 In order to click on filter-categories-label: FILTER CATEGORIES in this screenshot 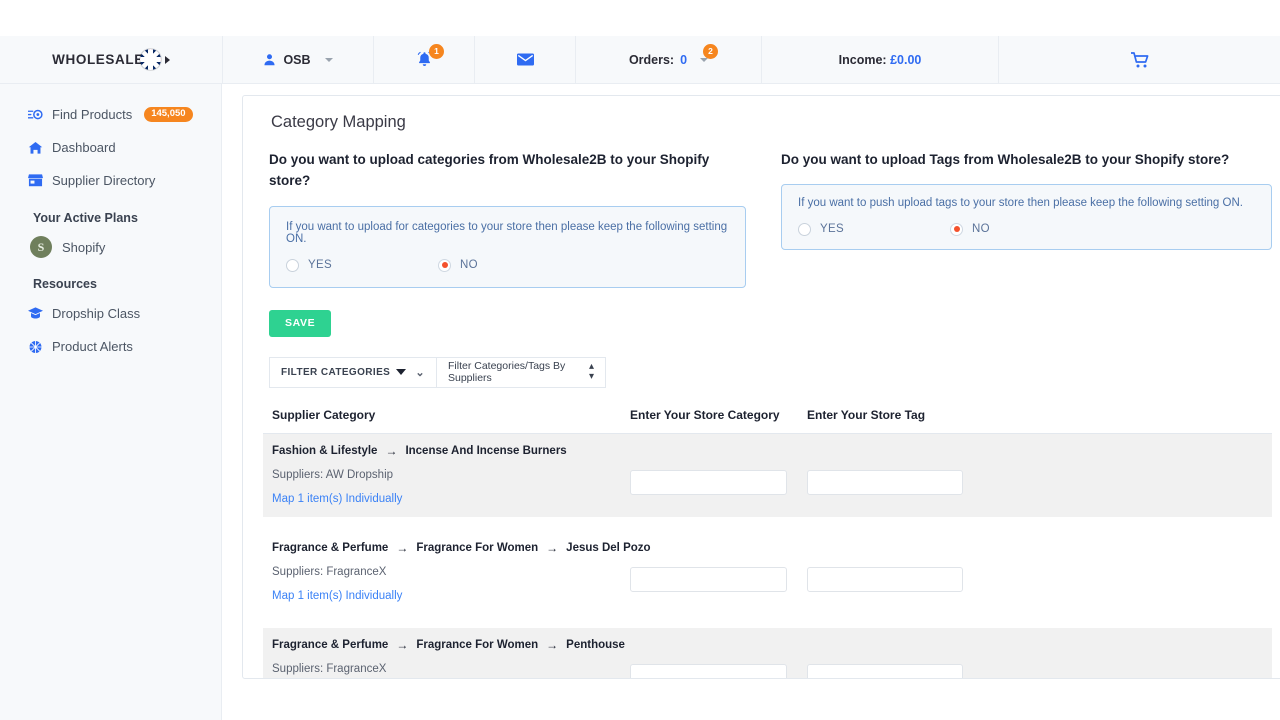, I will do `click(336, 372)`.